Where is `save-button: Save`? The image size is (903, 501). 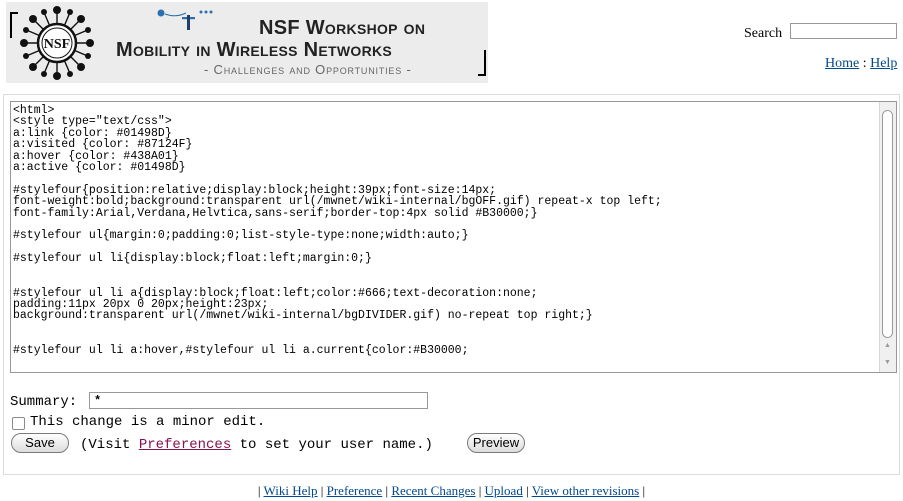
save-button: Save is located at coordinates (40, 443).